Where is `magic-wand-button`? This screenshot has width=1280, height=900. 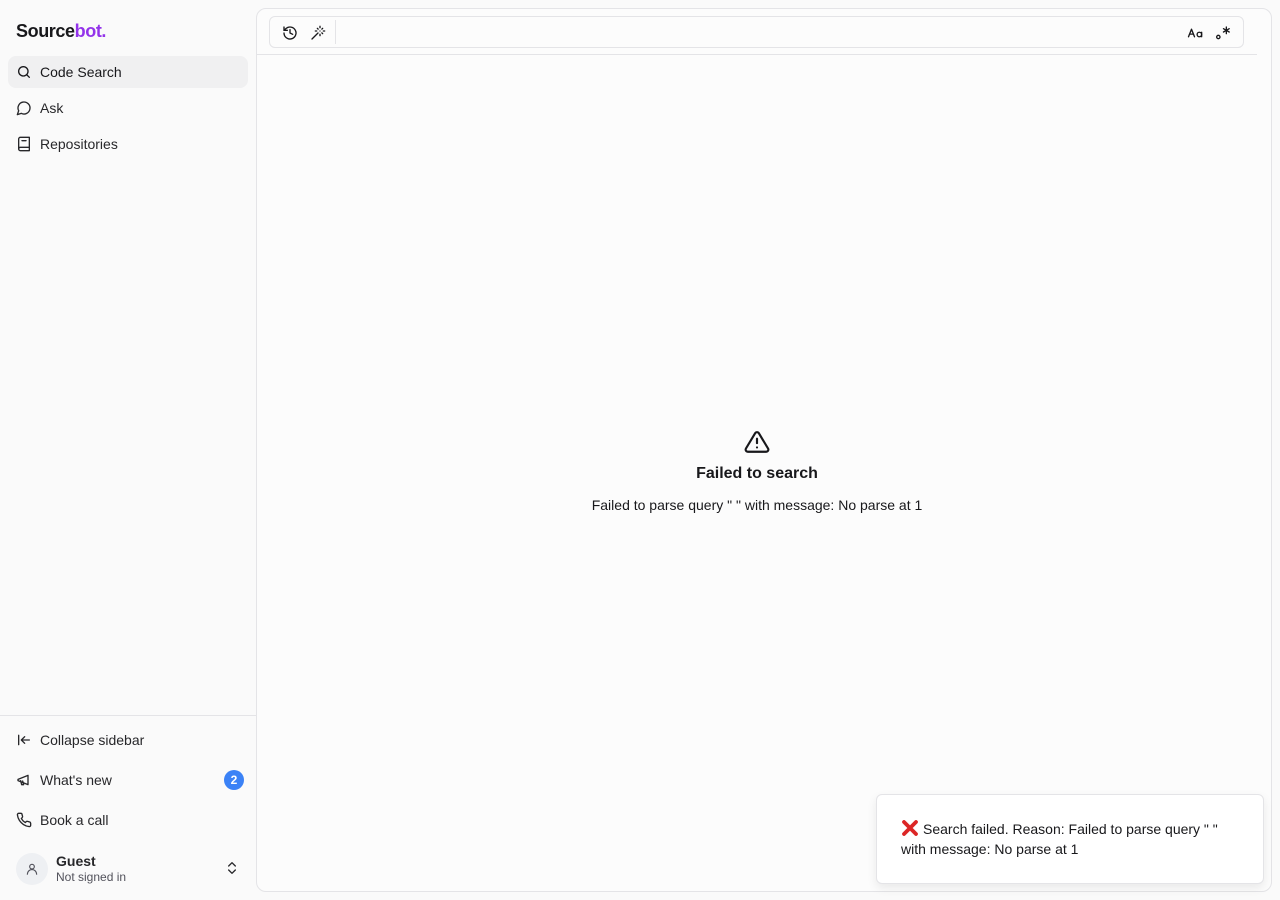 magic-wand-button is located at coordinates (318, 33).